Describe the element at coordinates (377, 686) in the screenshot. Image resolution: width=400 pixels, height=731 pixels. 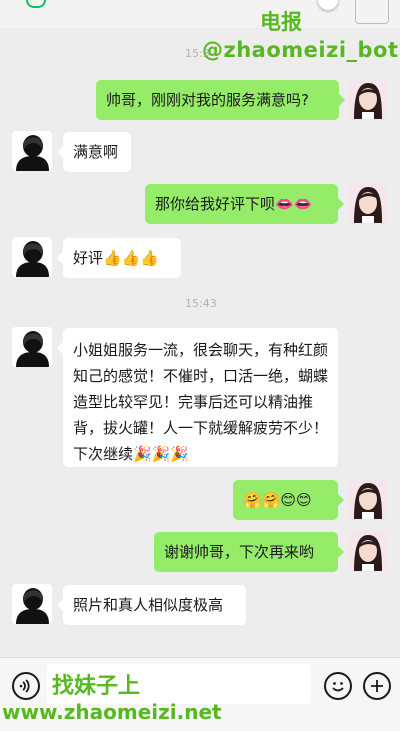
I see `plus-icon` at that location.